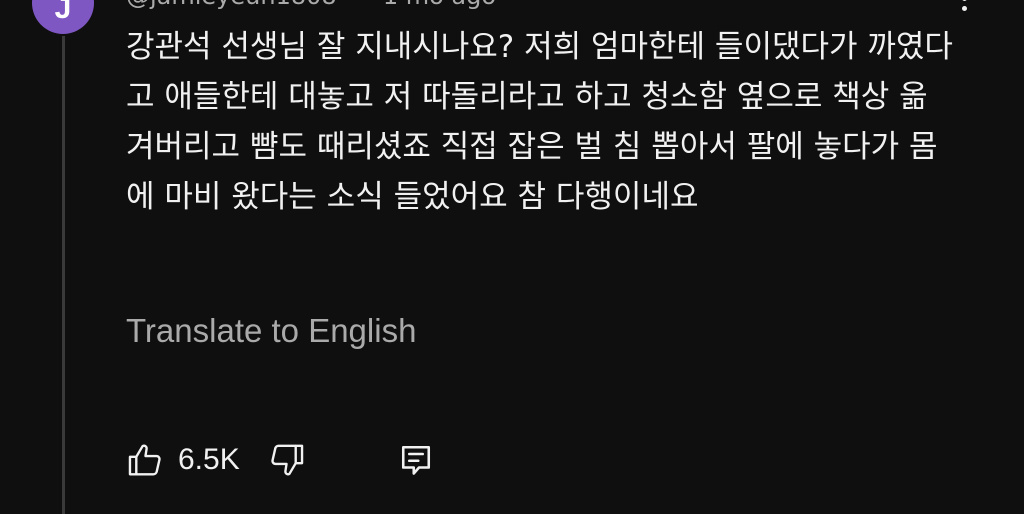 This screenshot has width=1024, height=514. Describe the element at coordinates (271, 331) in the screenshot. I see `translate-button: Translate to English` at that location.